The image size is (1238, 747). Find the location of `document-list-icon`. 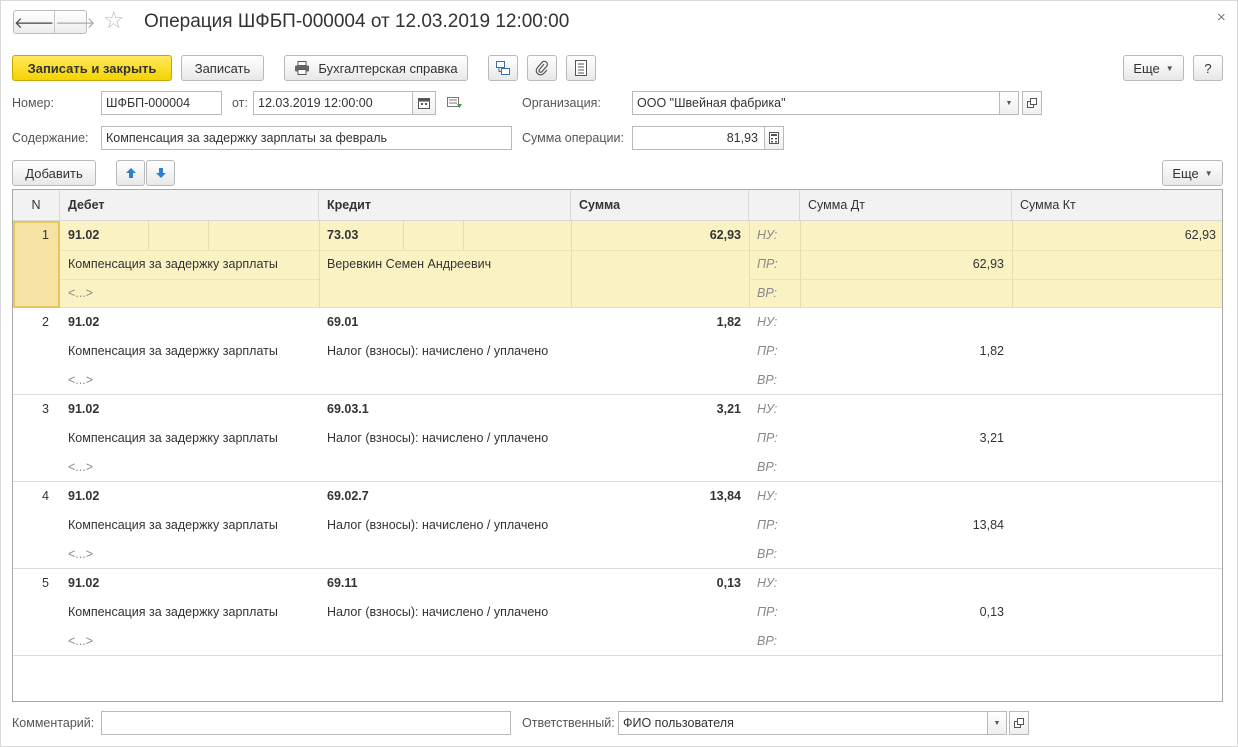

document-list-icon is located at coordinates (581, 68).